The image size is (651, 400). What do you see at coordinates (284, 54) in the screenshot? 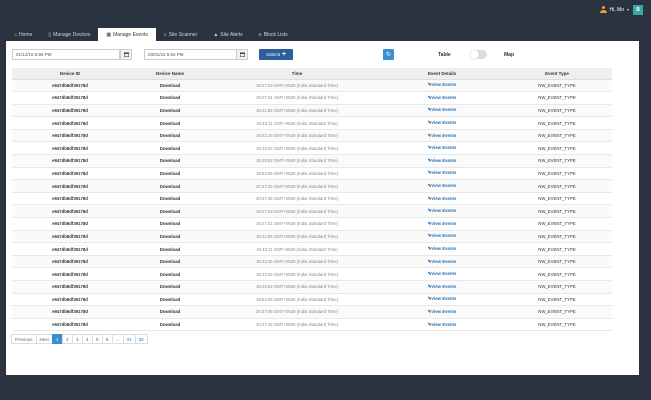
I see `plus-icon: +` at bounding box center [284, 54].